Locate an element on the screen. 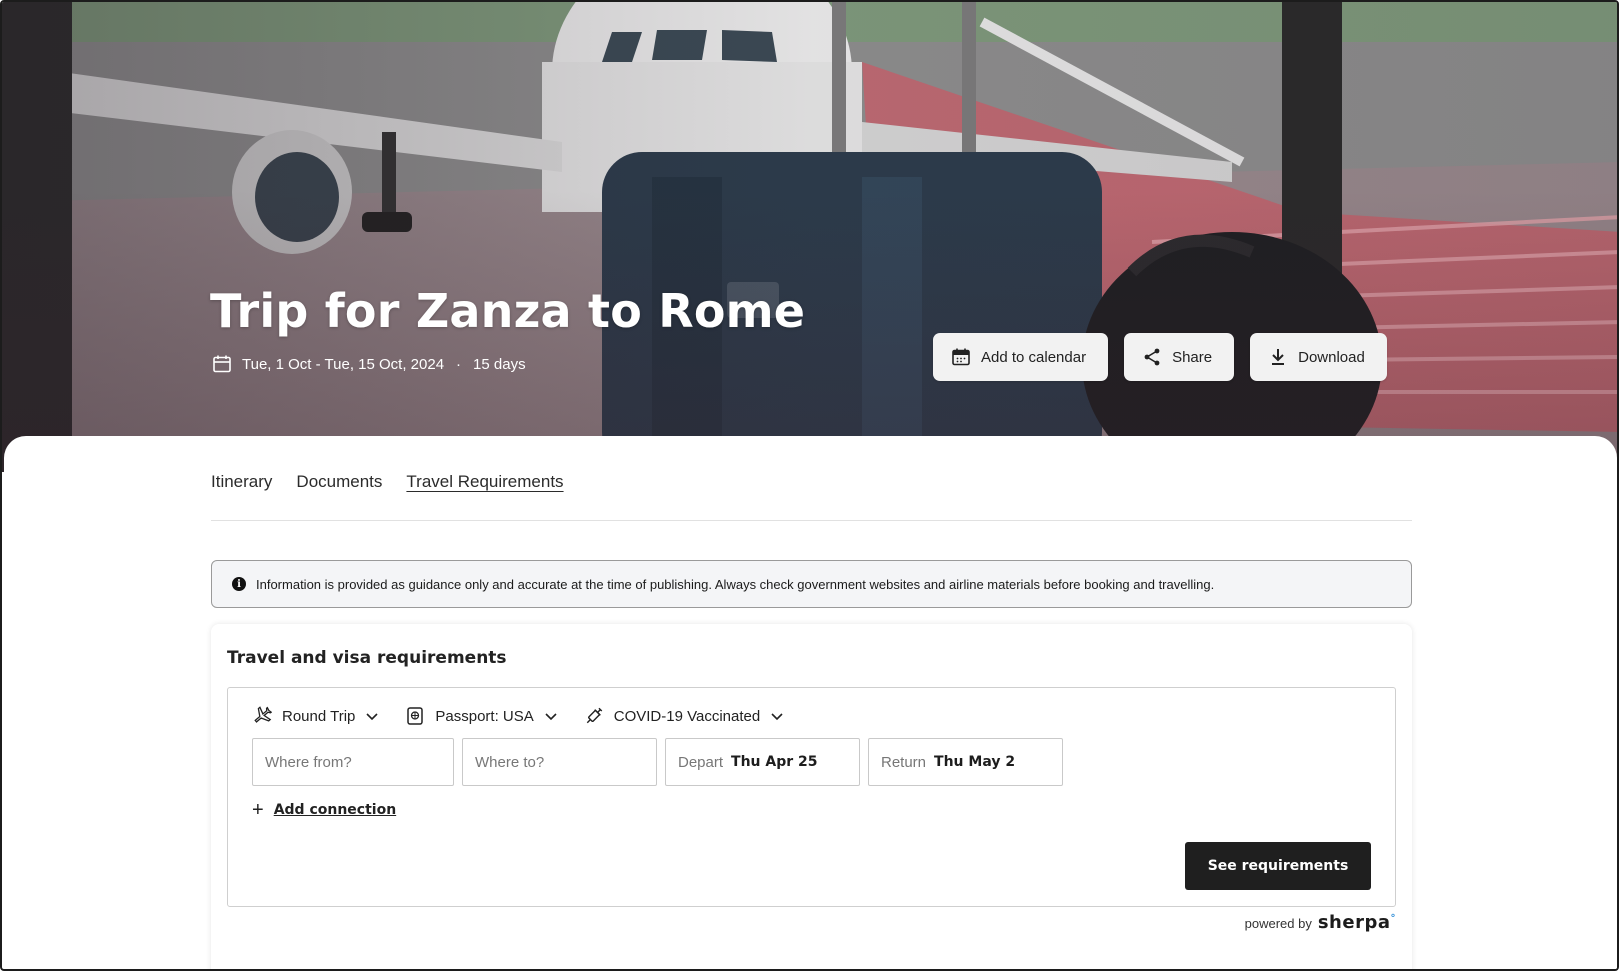 The image size is (1619, 971). return-value: Thu May 2 is located at coordinates (975, 762).